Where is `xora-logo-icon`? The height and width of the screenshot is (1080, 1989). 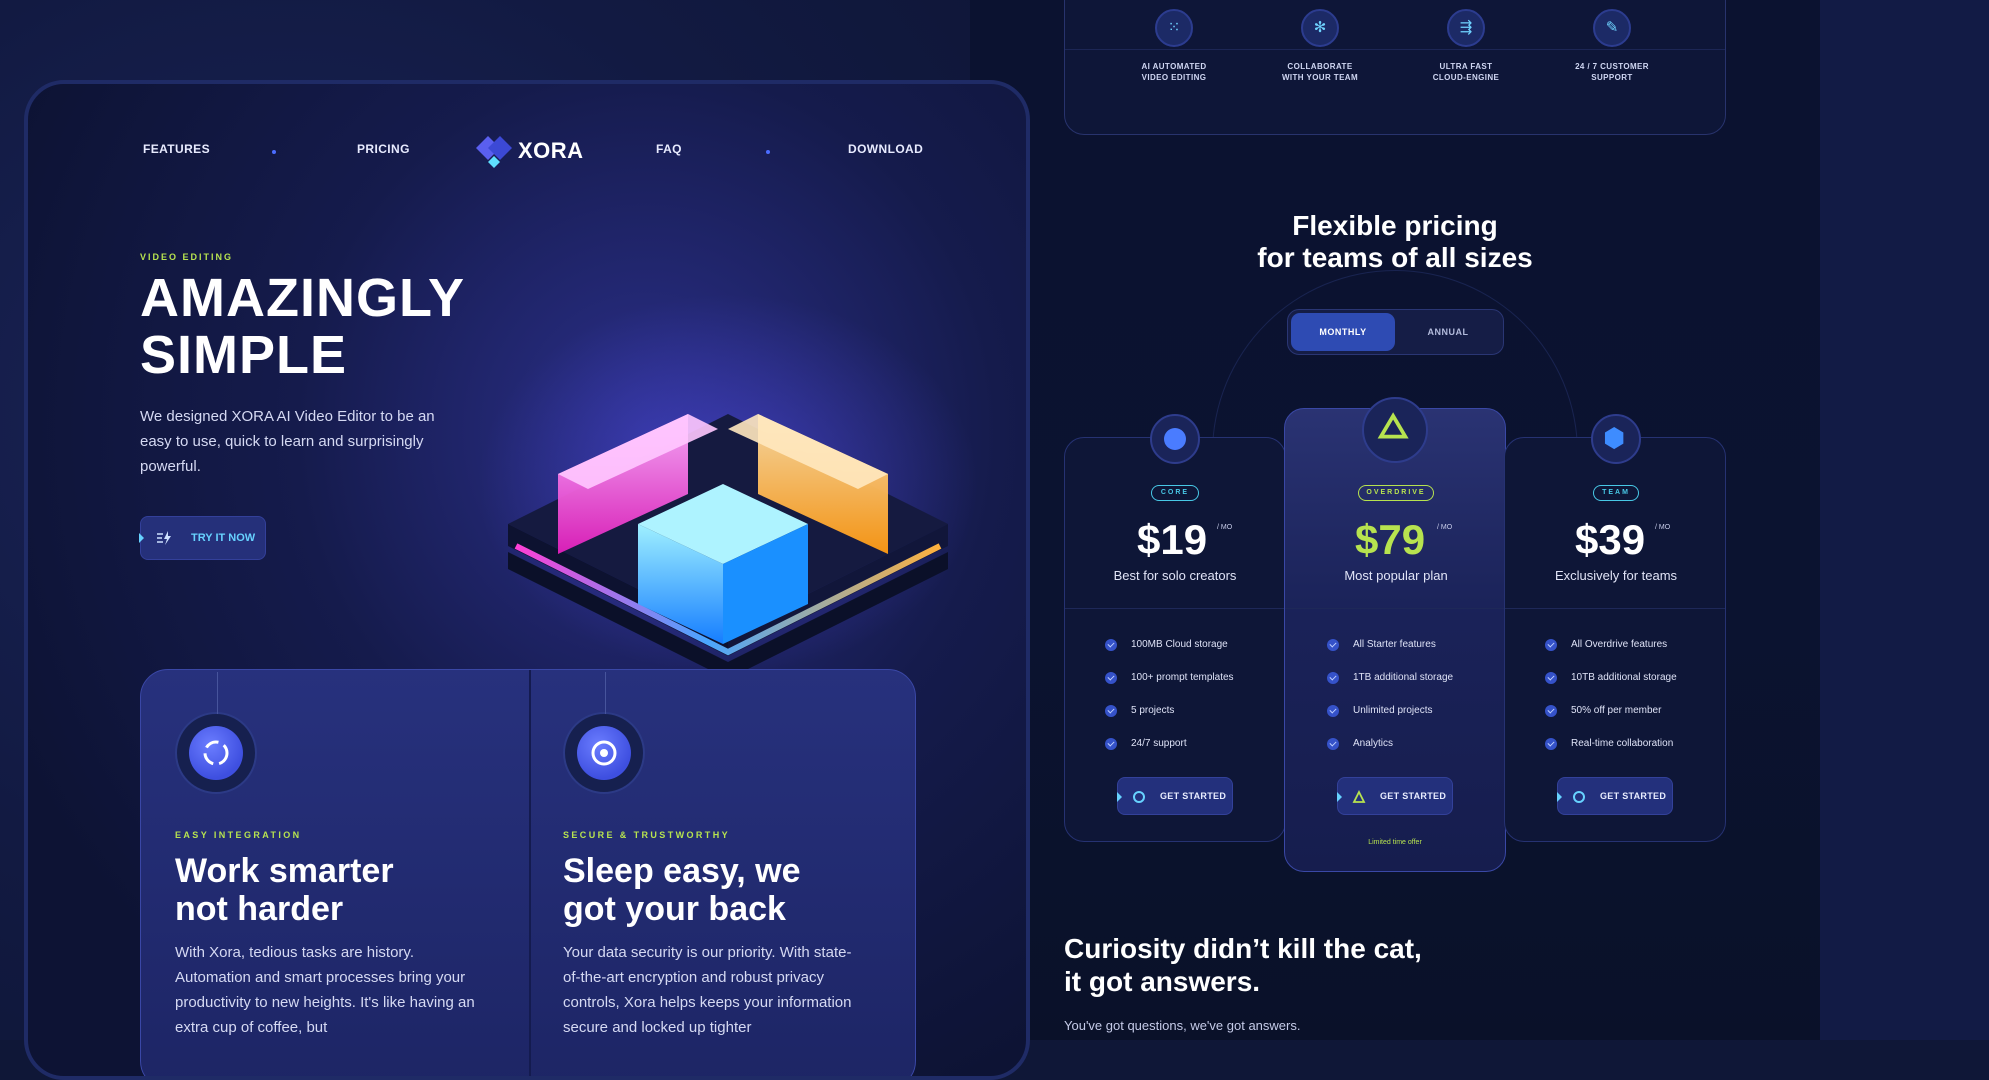
xora-logo-icon is located at coordinates (494, 152).